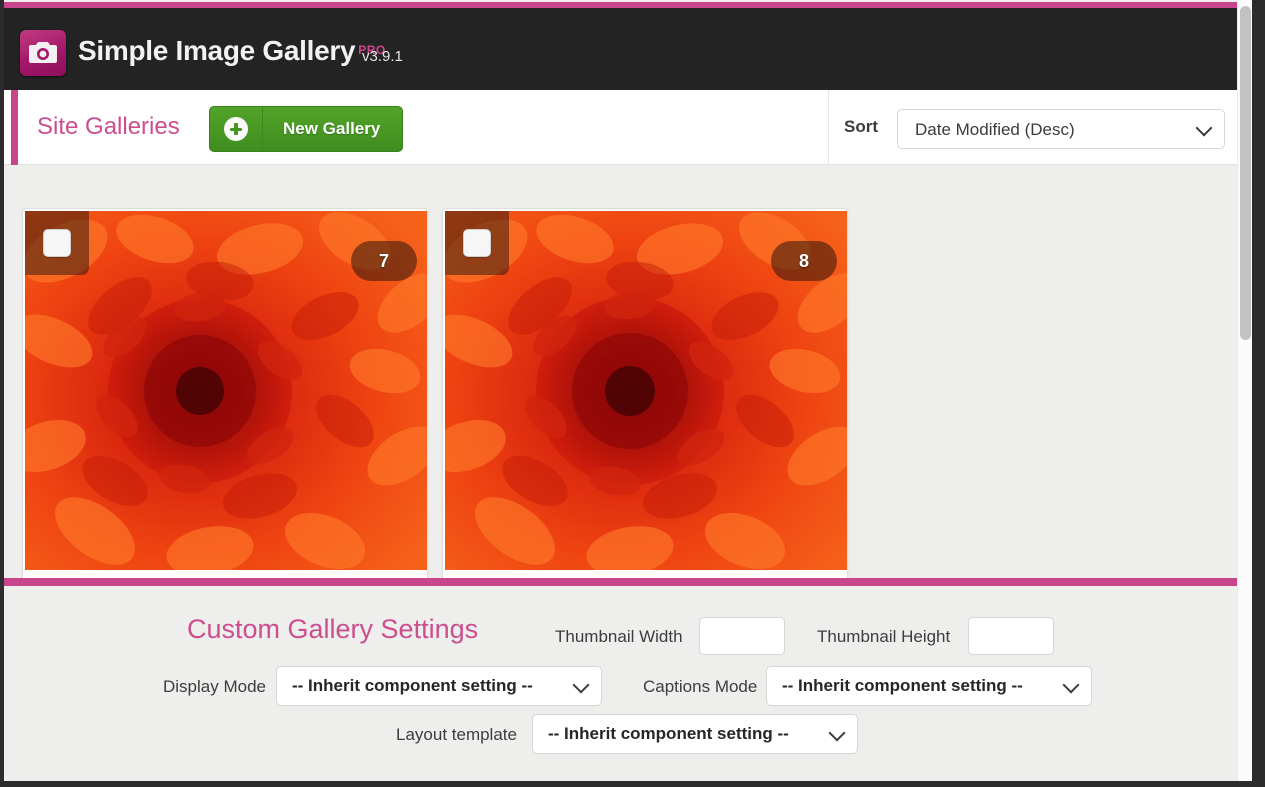  Describe the element at coordinates (619, 636) in the screenshot. I see `thumbnail-width-label: Thumbnail Width` at that location.